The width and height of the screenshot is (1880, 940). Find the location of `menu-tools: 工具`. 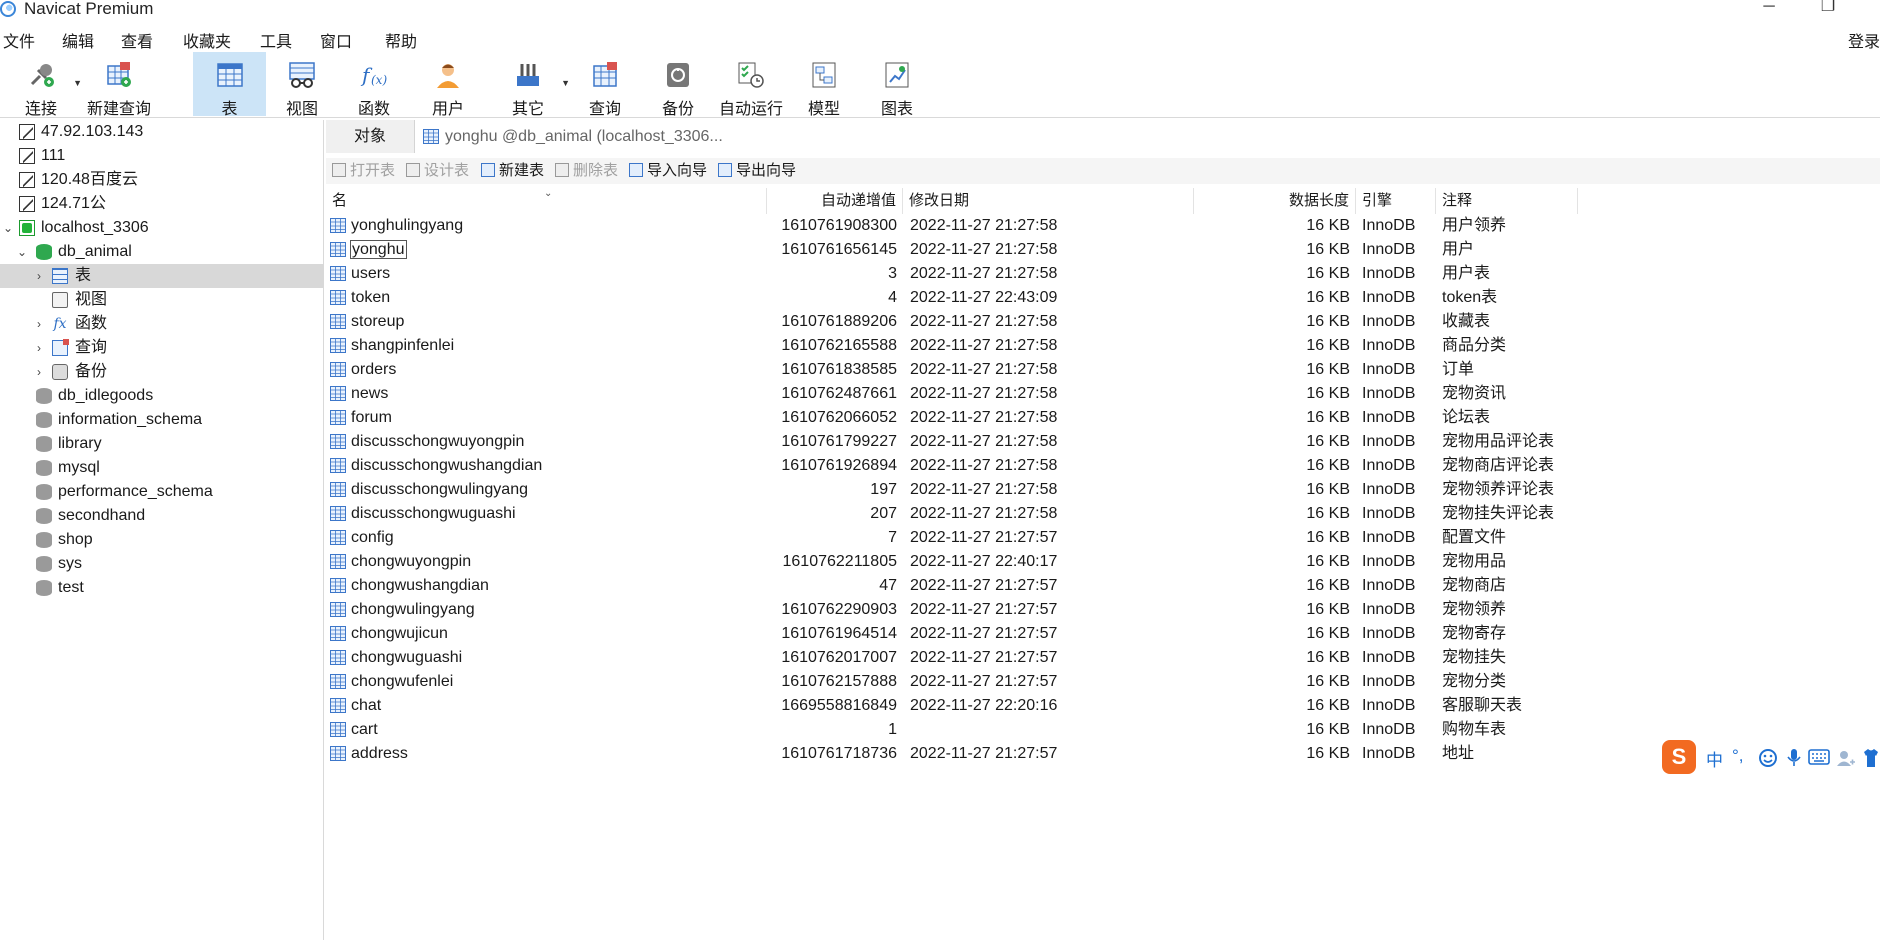

menu-tools: 工具 is located at coordinates (276, 40).